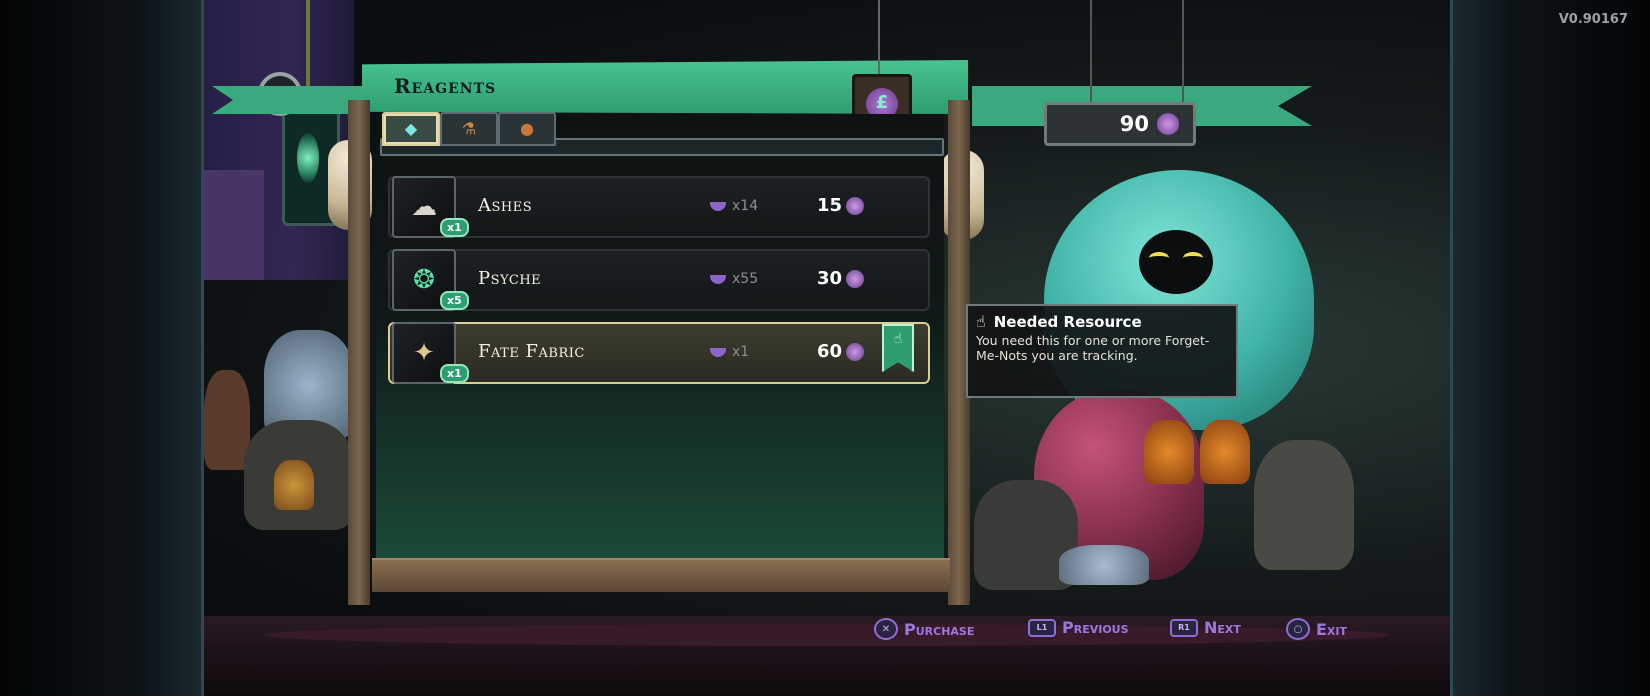 The height and width of the screenshot is (696, 1650). I want to click on curtain-drape, so click(234, 225).